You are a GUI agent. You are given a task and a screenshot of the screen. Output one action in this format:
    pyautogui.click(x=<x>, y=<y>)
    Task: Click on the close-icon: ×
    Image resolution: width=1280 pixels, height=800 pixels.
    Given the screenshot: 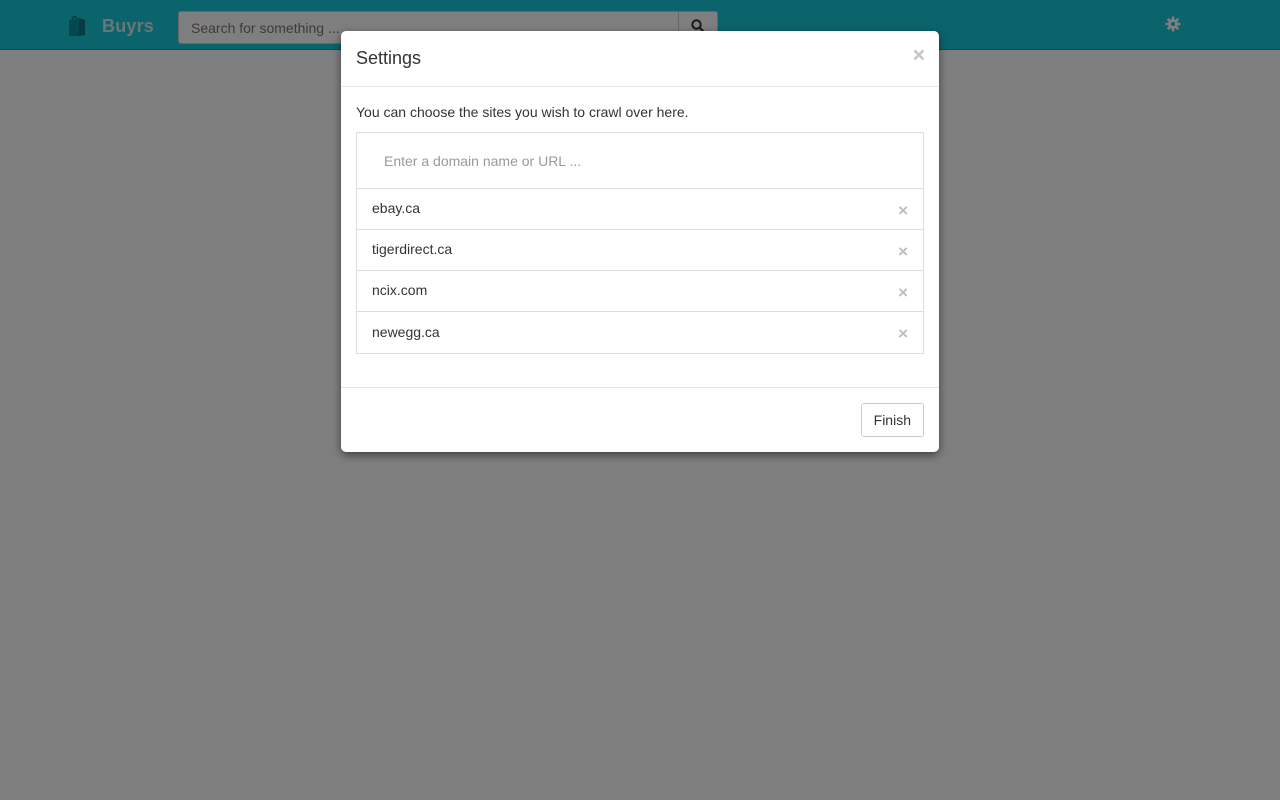 What is the action you would take?
    pyautogui.click(x=919, y=55)
    